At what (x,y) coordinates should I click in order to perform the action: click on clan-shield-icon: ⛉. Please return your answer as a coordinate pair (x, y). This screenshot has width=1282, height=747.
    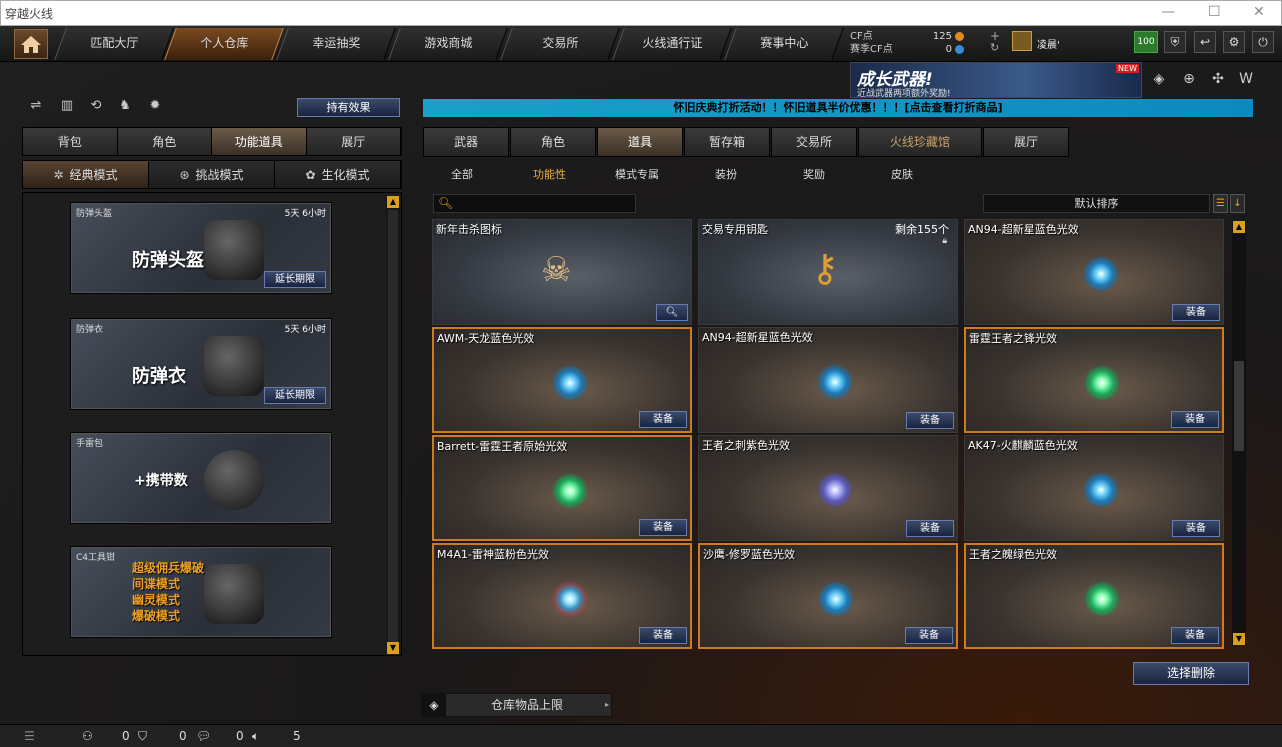
    Looking at the image, I should click on (142, 736).